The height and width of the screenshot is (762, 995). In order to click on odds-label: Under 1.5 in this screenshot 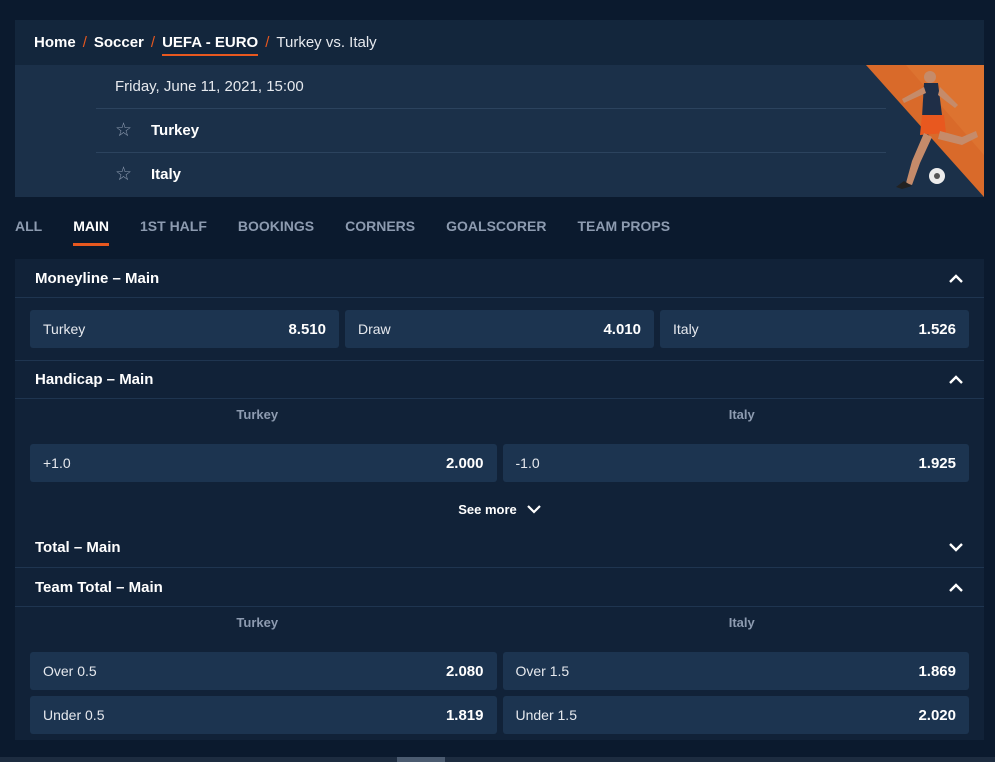, I will do `click(546, 715)`.